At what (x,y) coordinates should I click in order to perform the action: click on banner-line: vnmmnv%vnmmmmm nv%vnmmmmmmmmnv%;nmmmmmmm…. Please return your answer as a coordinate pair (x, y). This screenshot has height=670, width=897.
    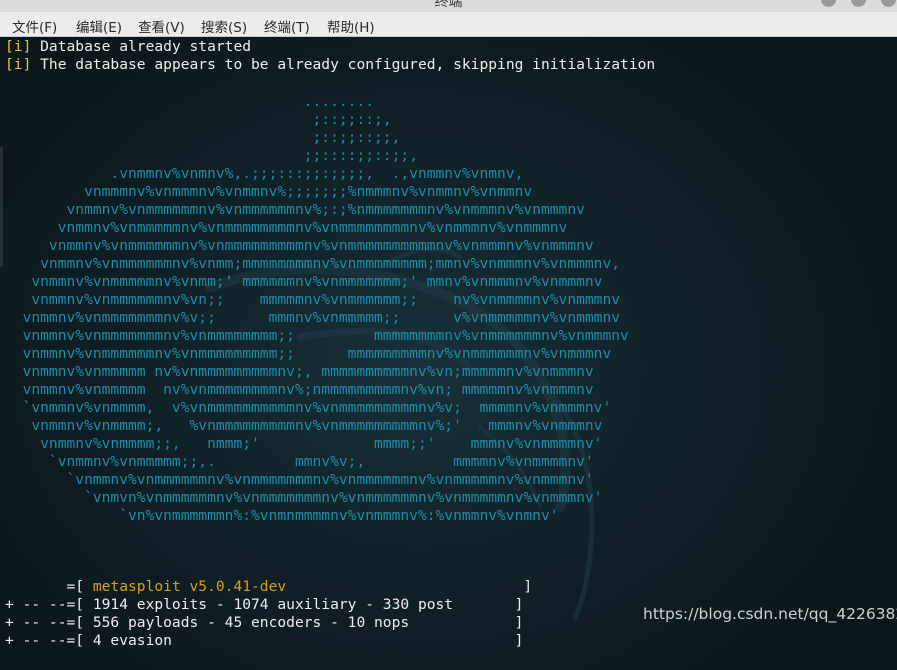
    Looking at the image, I should click on (299, 389).